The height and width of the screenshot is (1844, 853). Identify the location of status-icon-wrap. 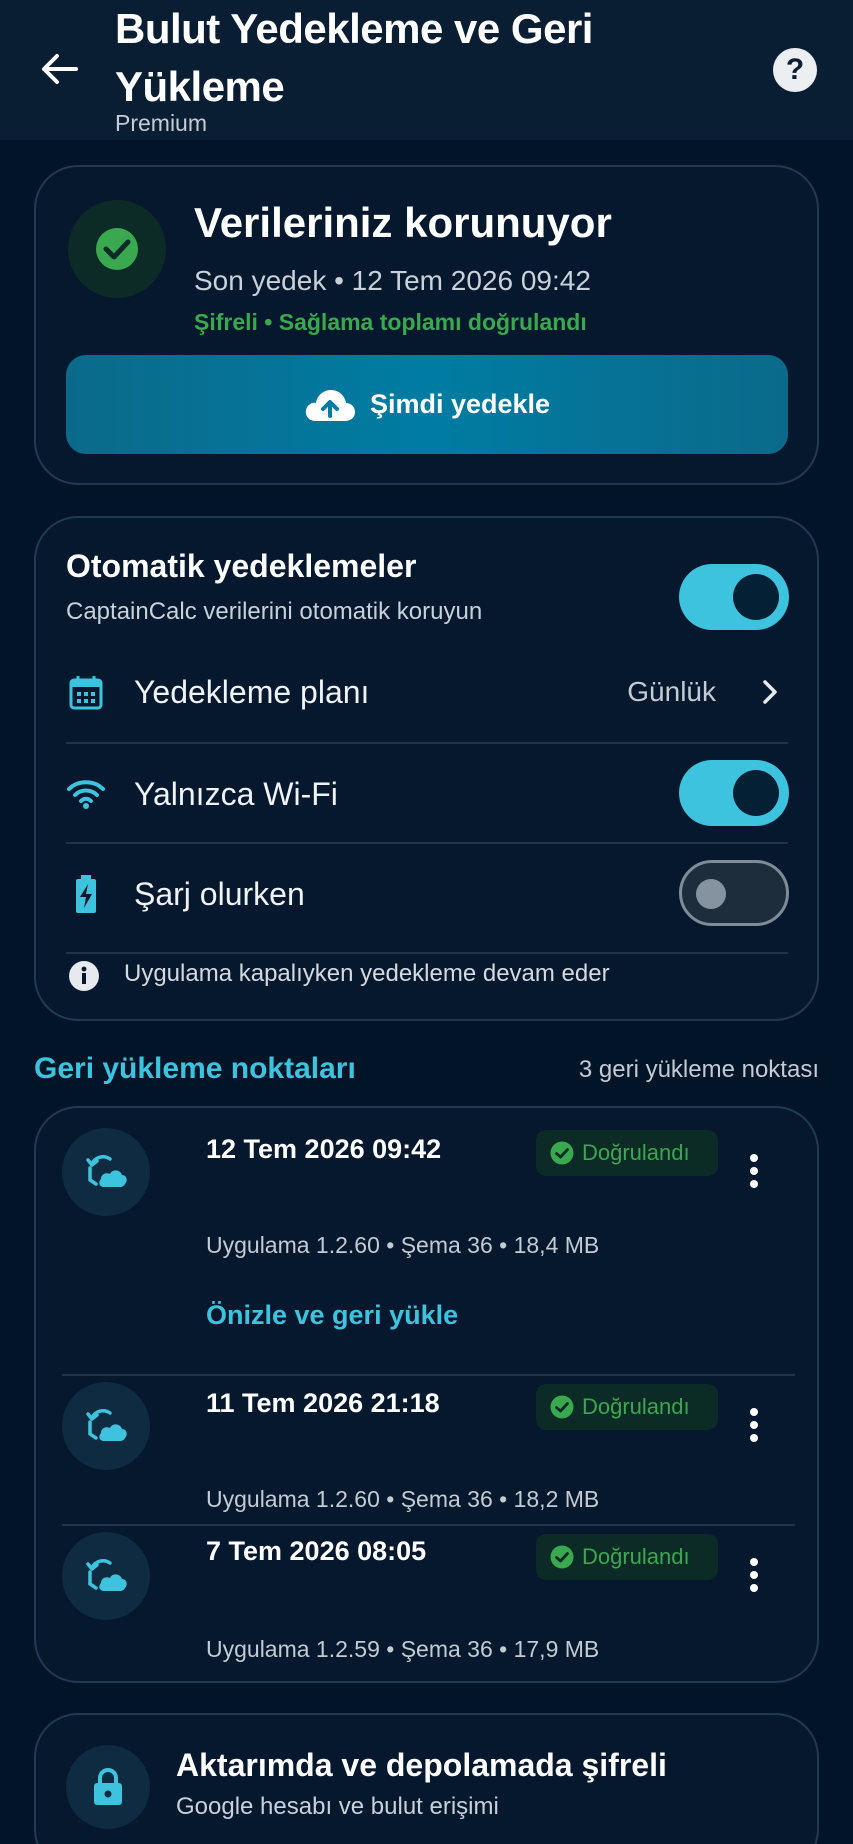
(117, 249).